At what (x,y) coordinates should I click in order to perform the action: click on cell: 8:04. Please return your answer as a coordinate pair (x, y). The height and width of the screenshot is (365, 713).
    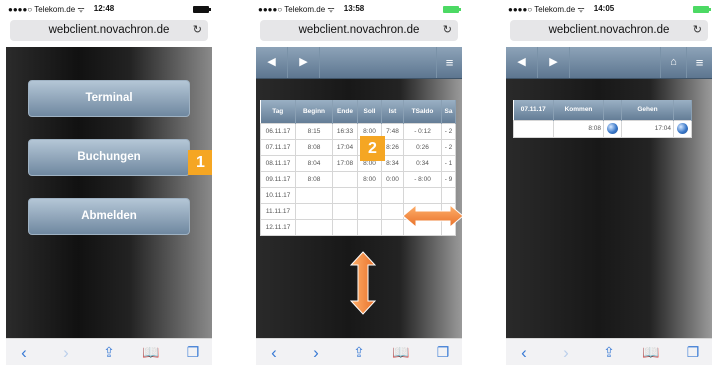
    Looking at the image, I should click on (314, 163).